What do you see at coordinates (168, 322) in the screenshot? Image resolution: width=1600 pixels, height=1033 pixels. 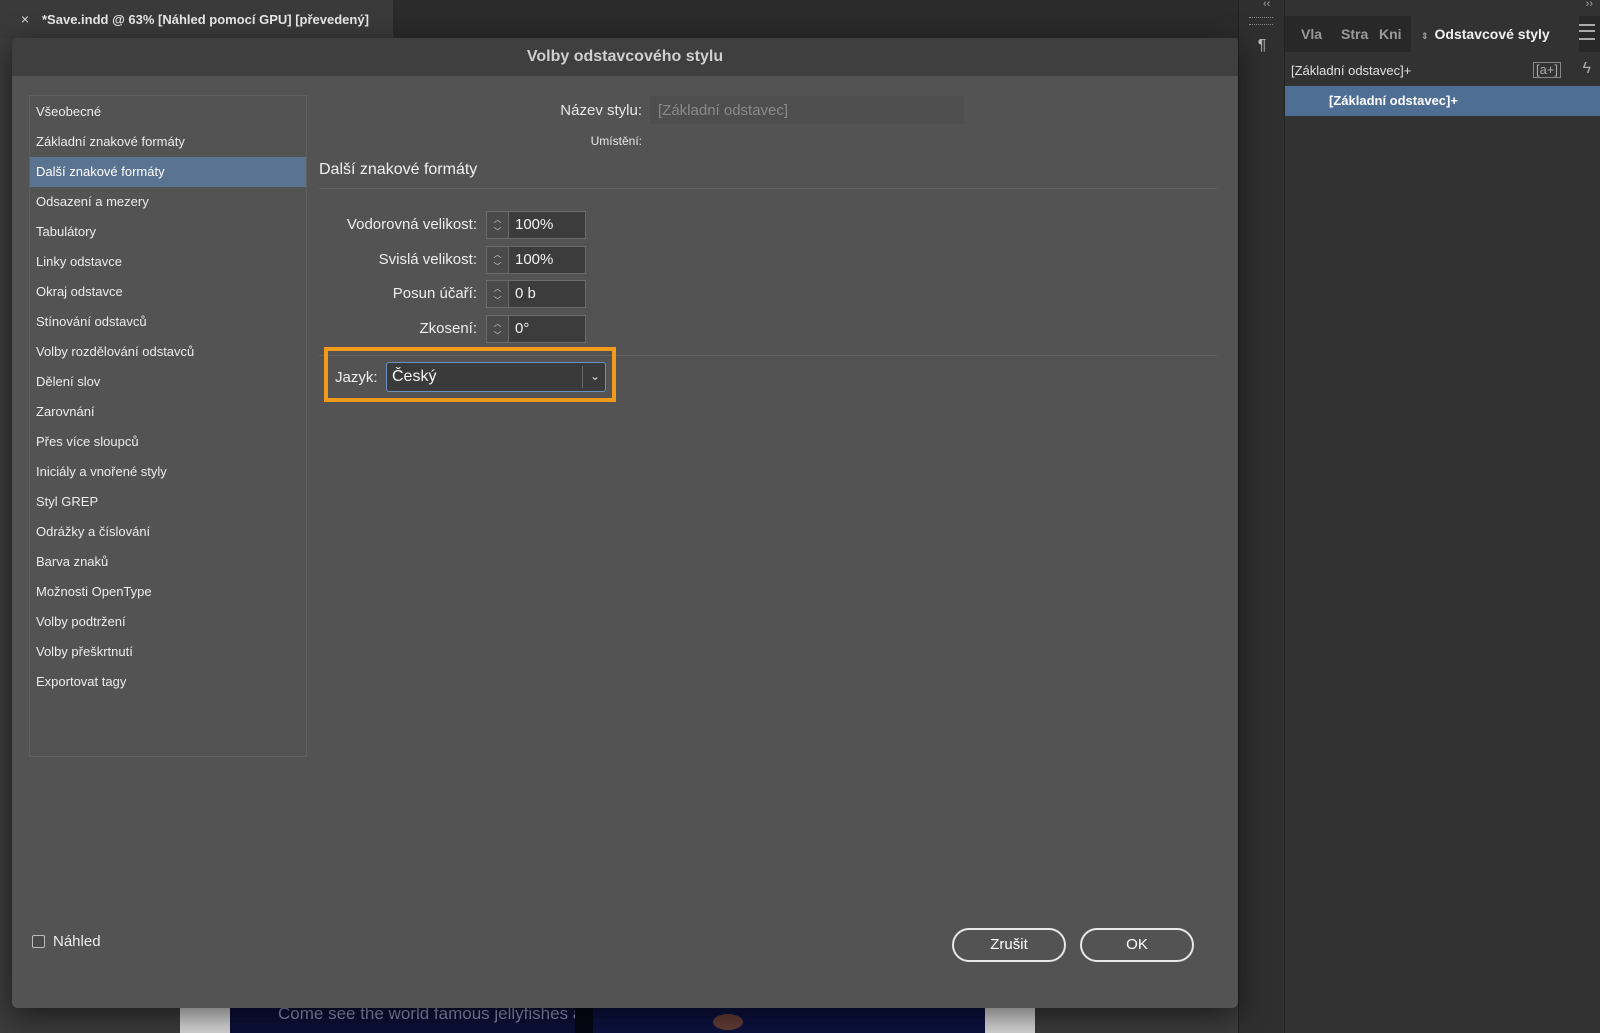 I see `category-item: Stínování odstavců` at bounding box center [168, 322].